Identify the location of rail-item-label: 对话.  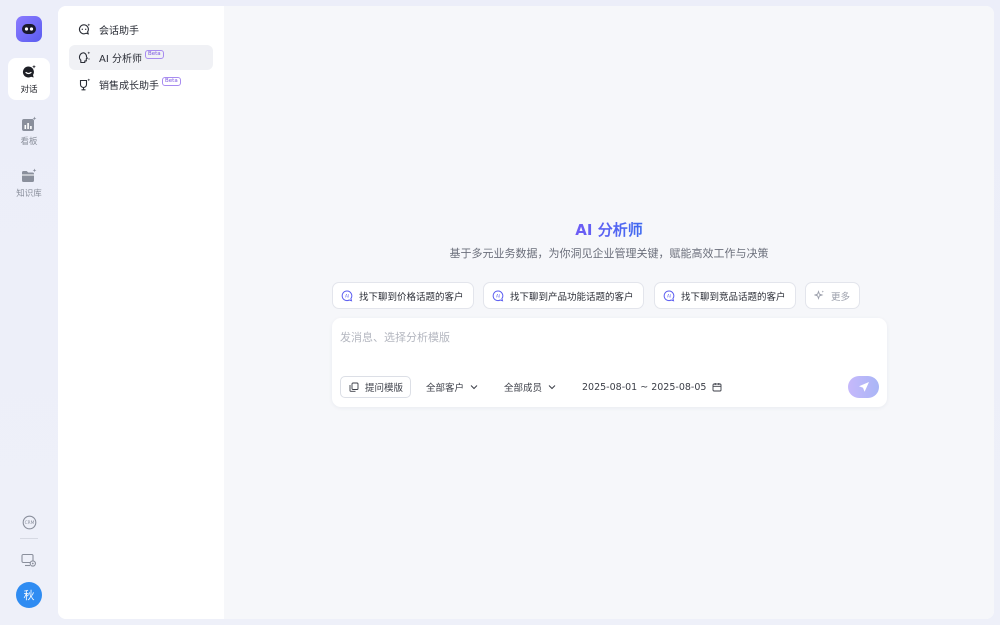
(29, 89).